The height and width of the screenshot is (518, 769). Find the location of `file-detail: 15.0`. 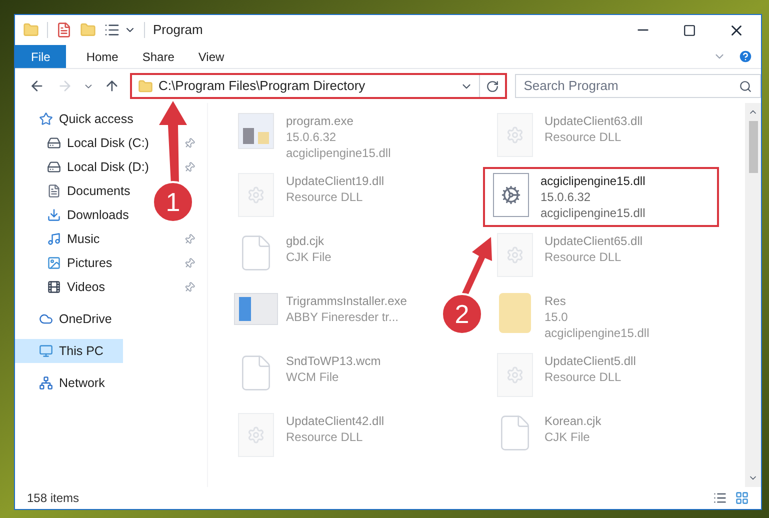

file-detail: 15.0 is located at coordinates (556, 317).